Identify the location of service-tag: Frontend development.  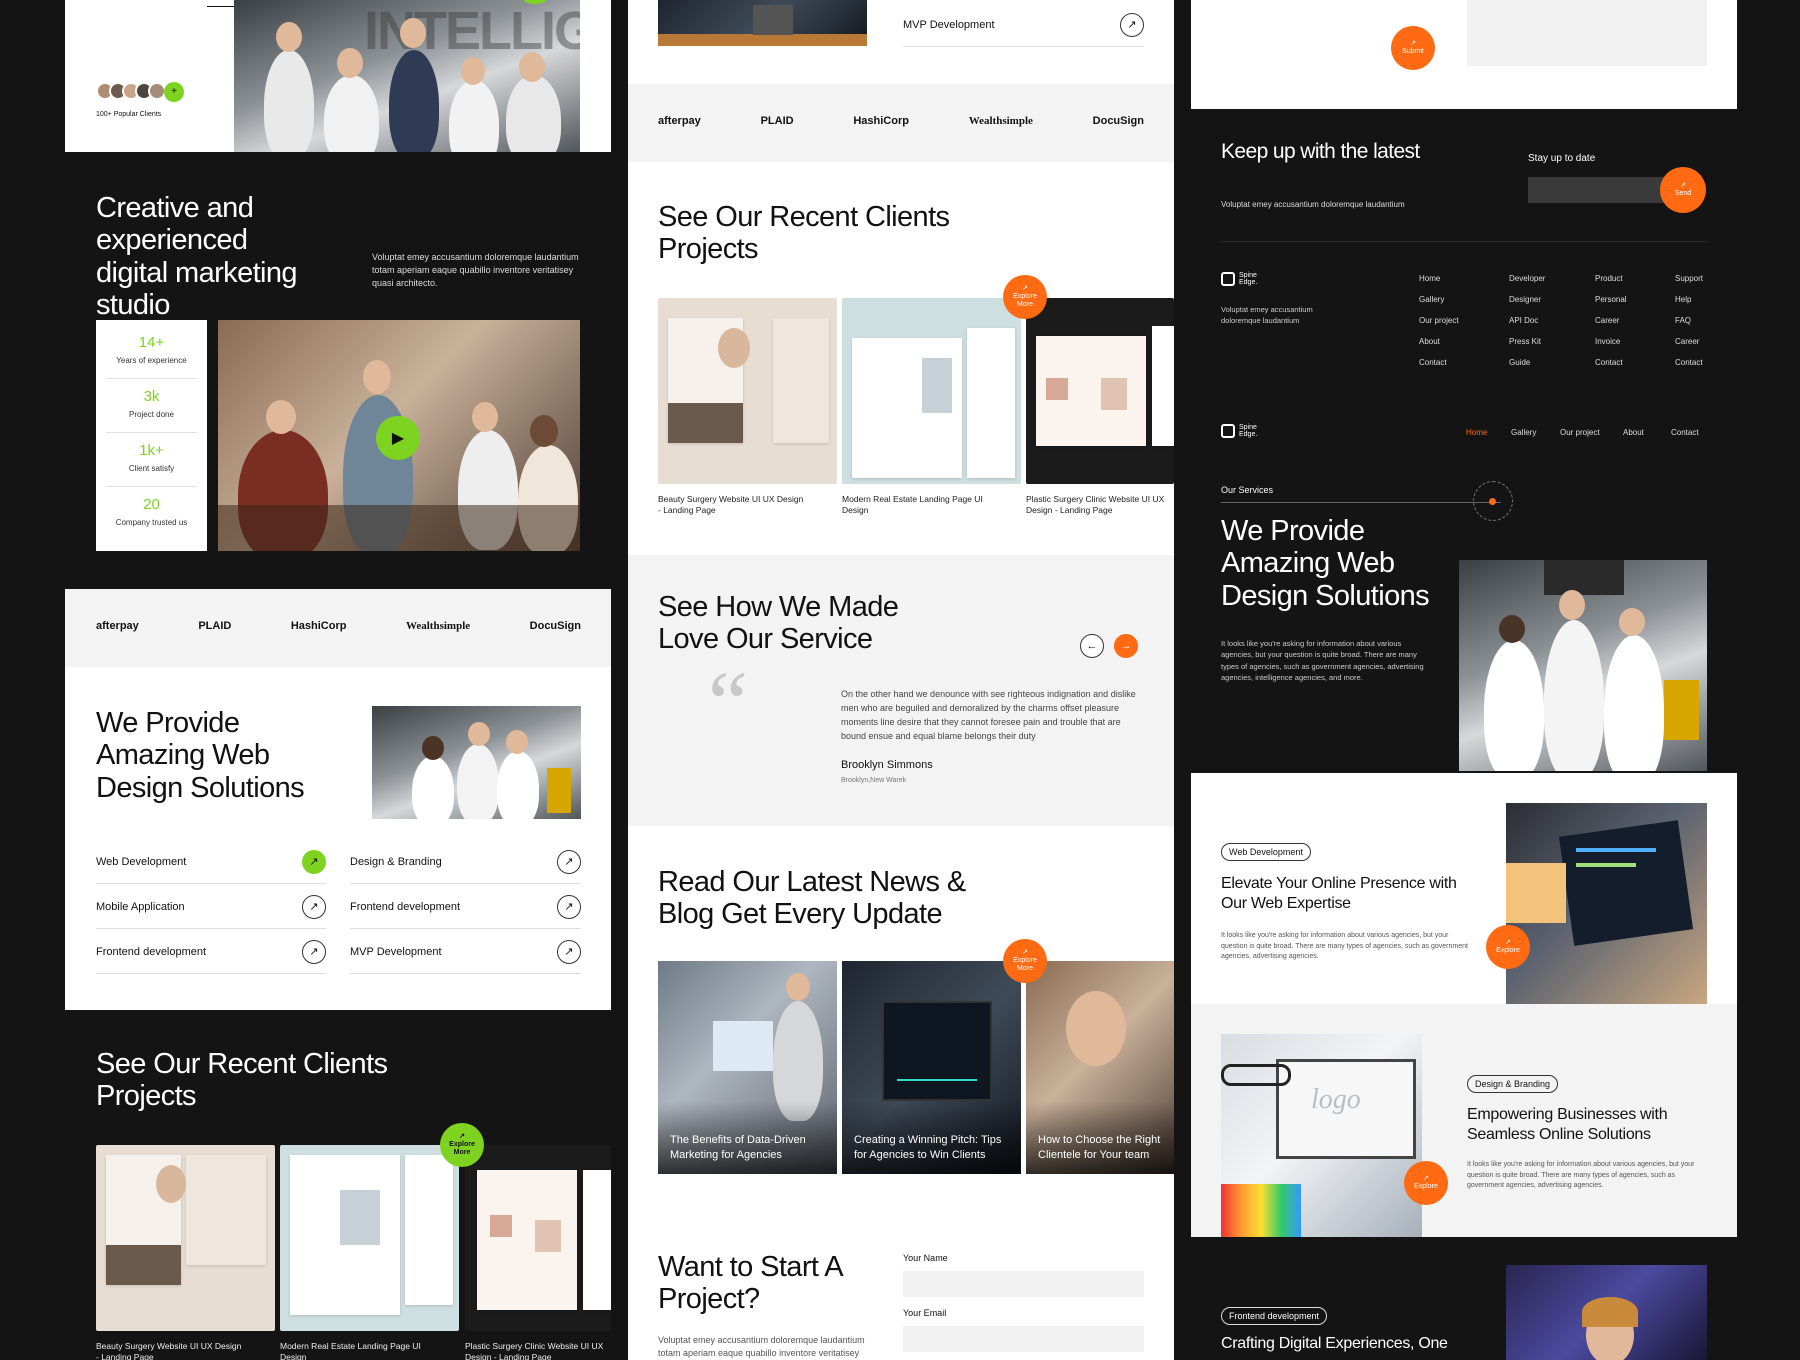
(1274, 1316).